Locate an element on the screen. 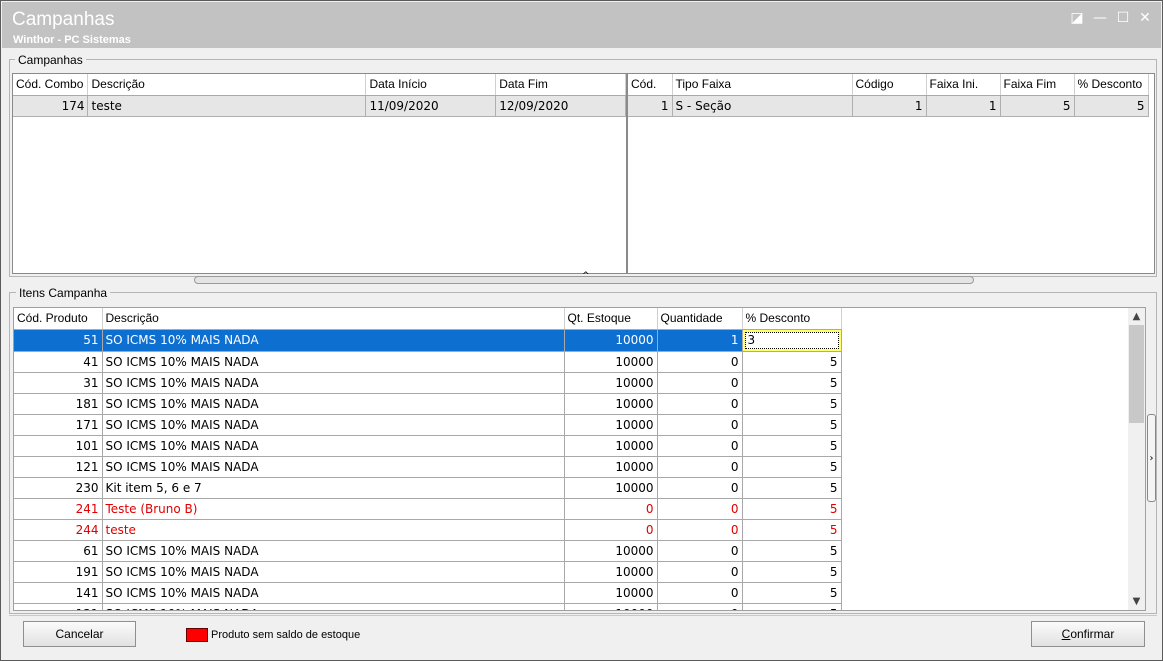  scroll-up-icon: ▲ is located at coordinates (1136, 316).